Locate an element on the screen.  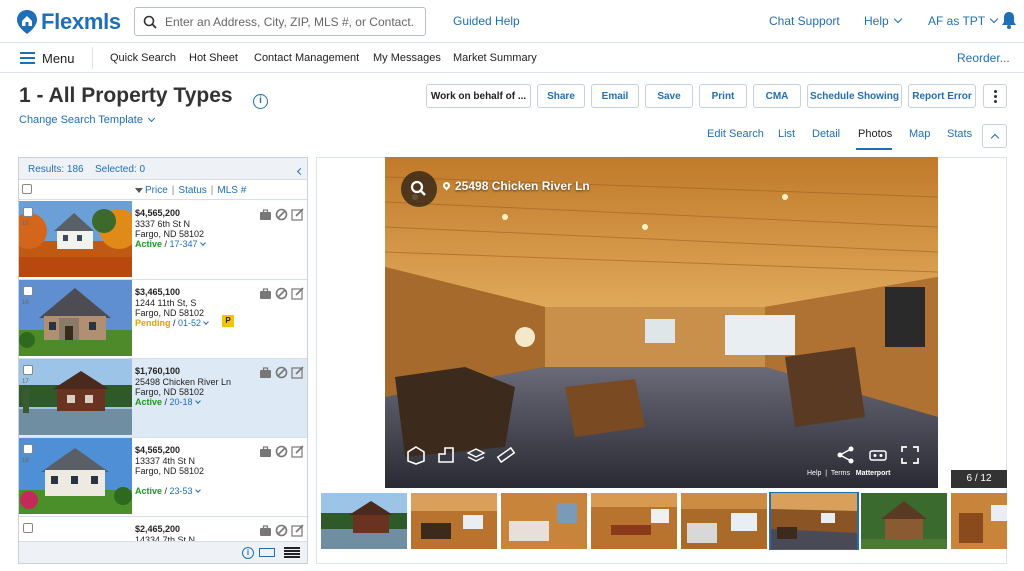
hamburger-icon is located at coordinates (27, 58).